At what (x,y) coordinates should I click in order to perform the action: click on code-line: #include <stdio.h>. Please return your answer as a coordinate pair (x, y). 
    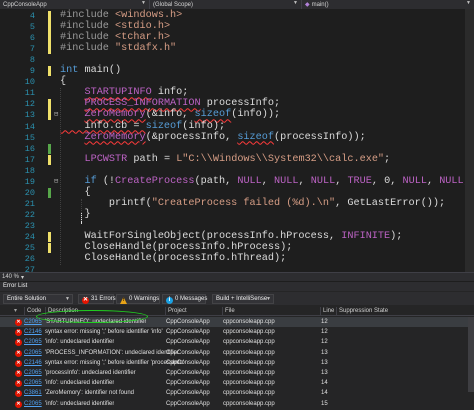
    Looking at the image, I should click on (115, 26).